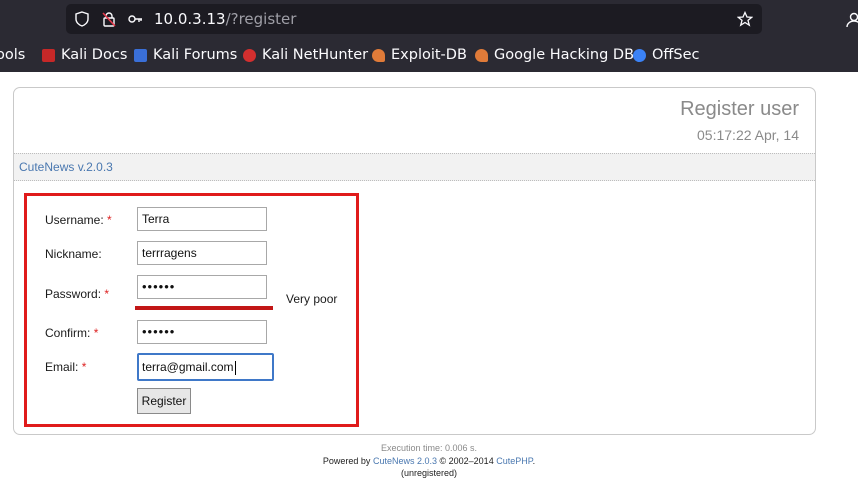 This screenshot has width=858, height=503. I want to click on password-strength-bar, so click(204, 308).